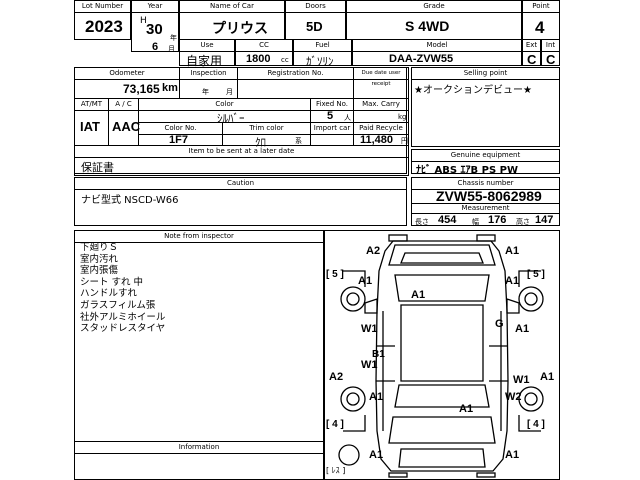 The image size is (640, 480). I want to click on model-cell: Model DAA-ZVW55, so click(437, 52).